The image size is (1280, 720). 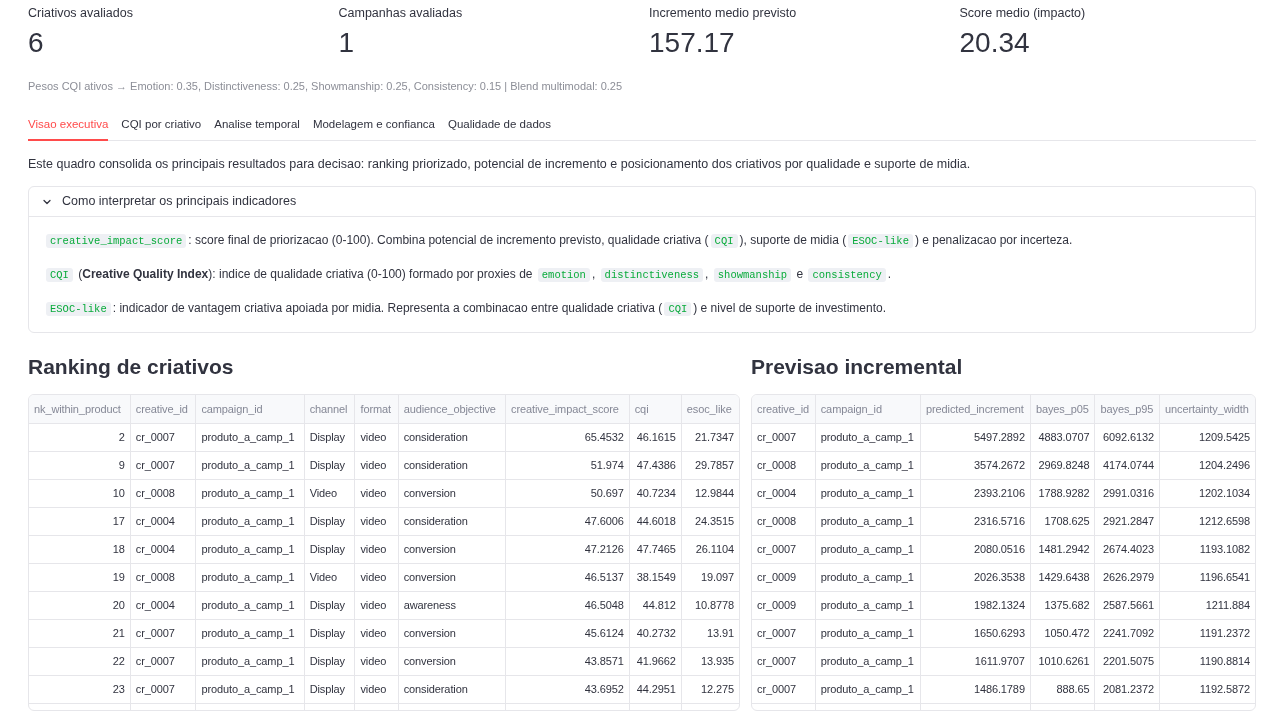 I want to click on column-header: esoc_like, so click(x=710, y=409).